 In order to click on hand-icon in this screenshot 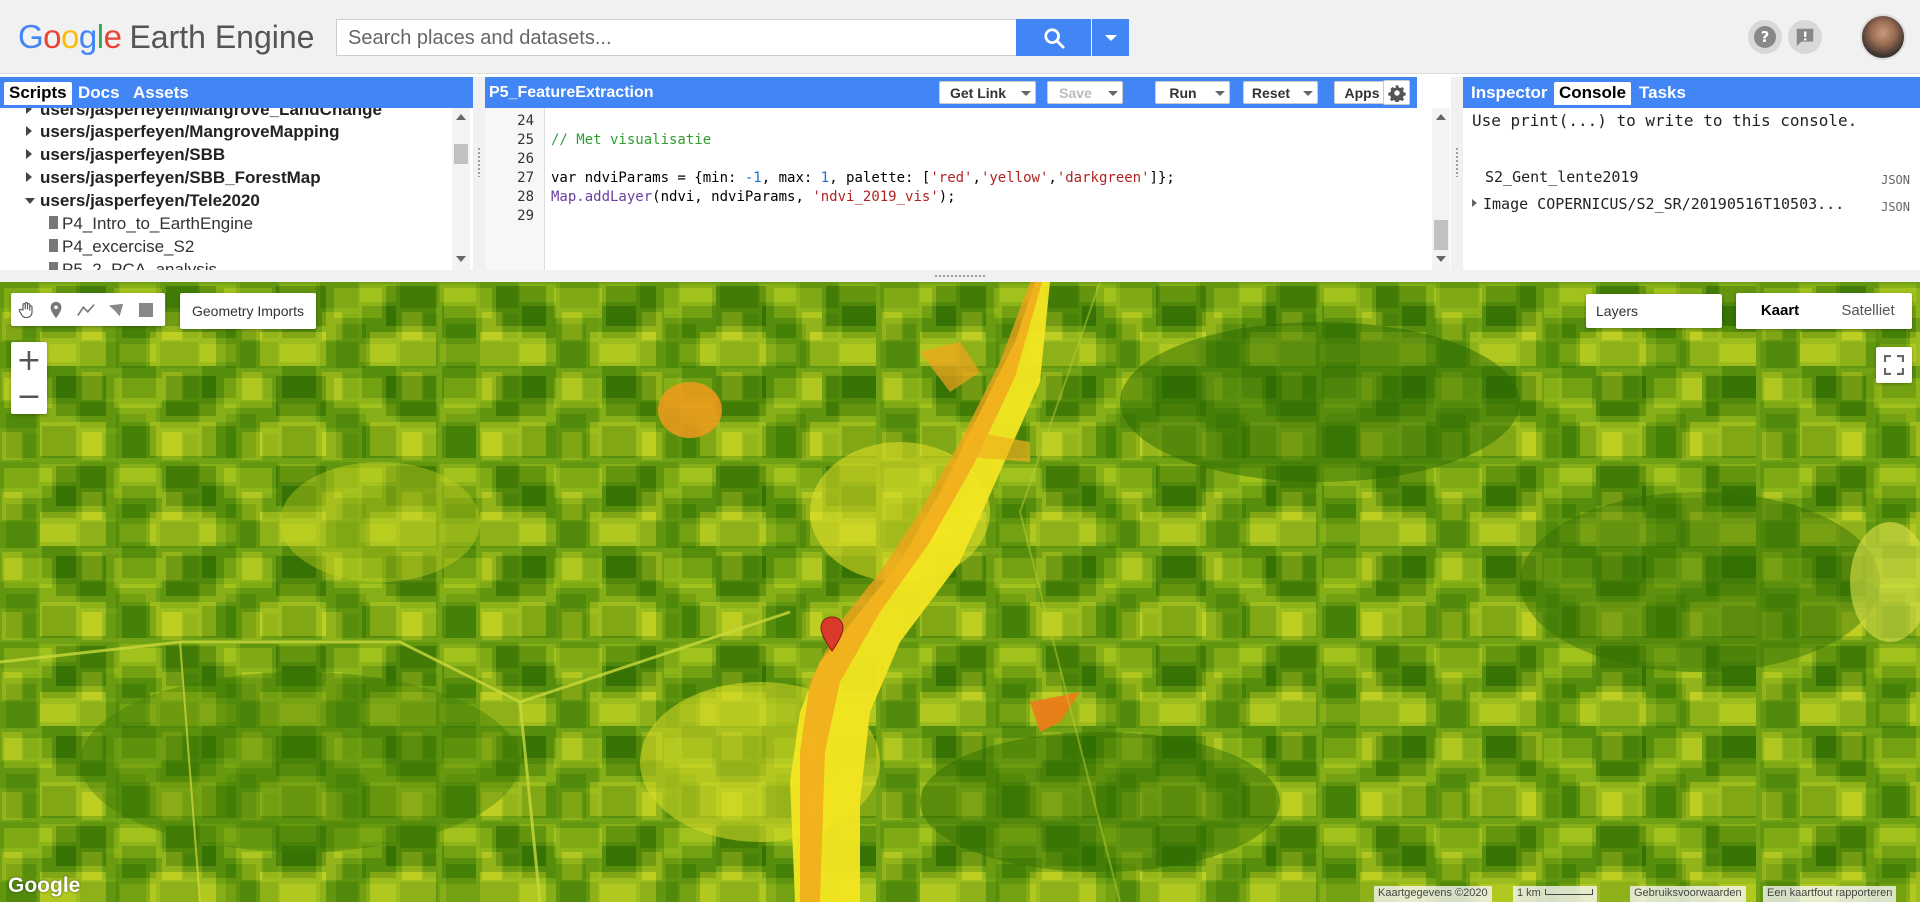, I will do `click(25, 309)`.